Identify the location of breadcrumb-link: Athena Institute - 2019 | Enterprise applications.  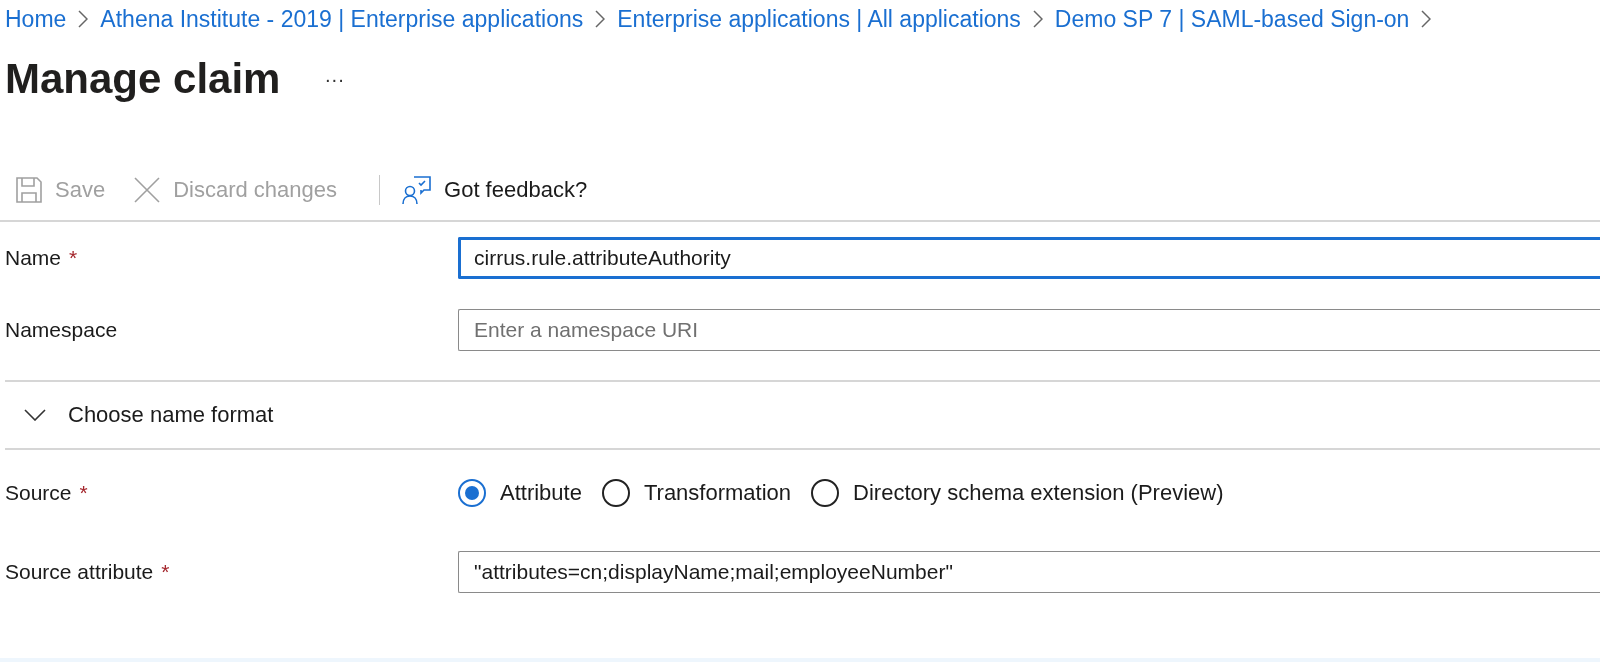
(342, 19).